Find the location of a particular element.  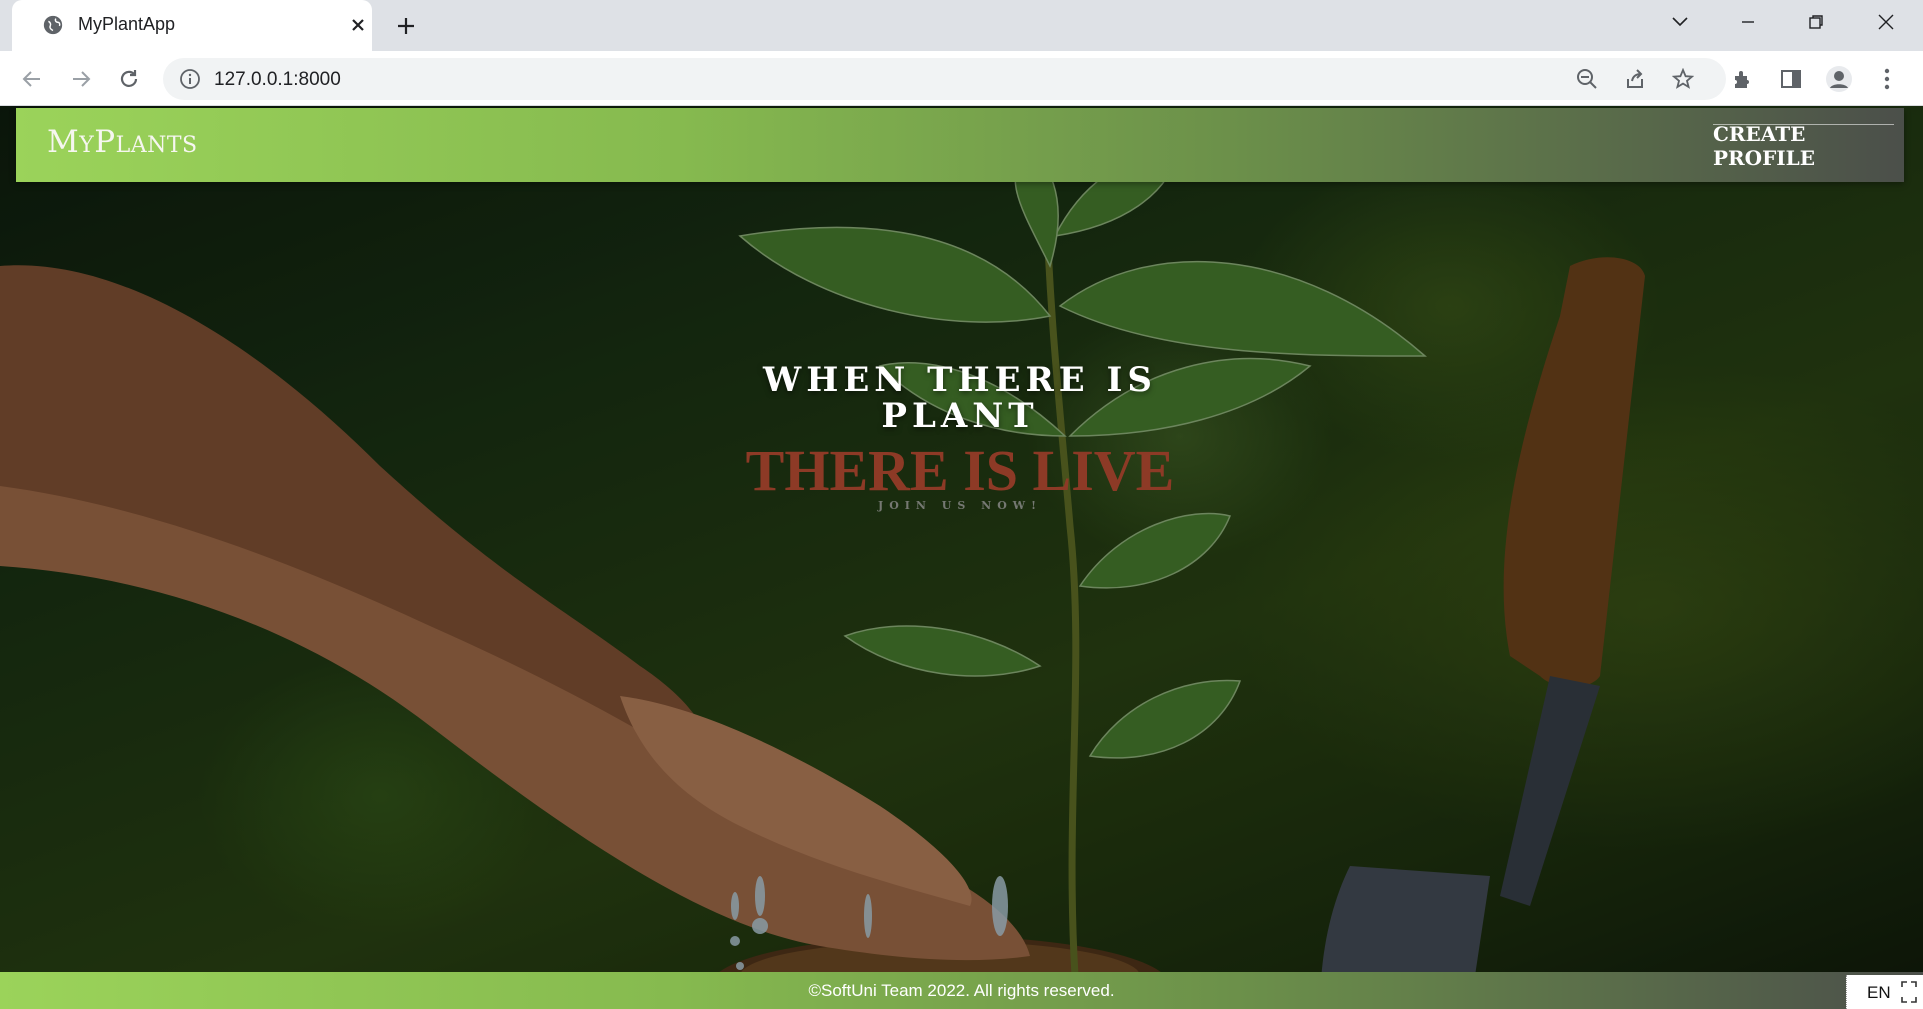

chevron-down-icon is located at coordinates (1680, 22).